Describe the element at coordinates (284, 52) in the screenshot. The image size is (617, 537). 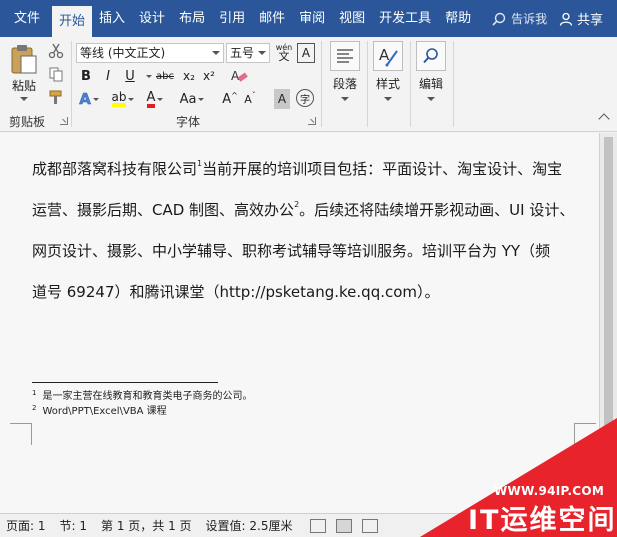
I see `phonetic-guide-button: wén 文` at that location.